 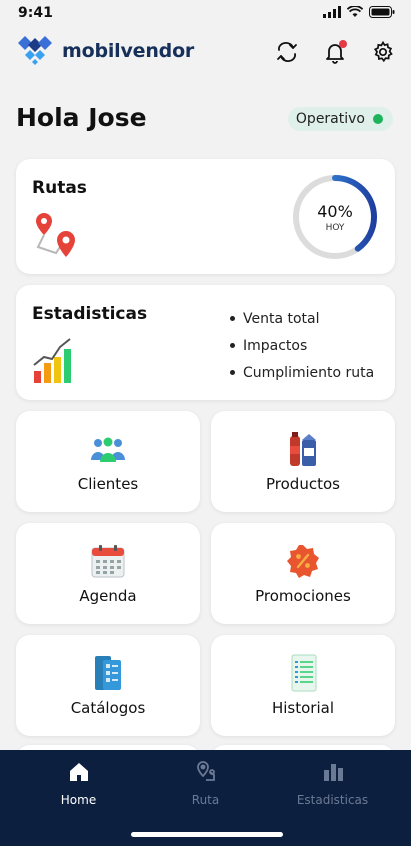 I want to click on growth-chart-icon, so click(x=52, y=360).